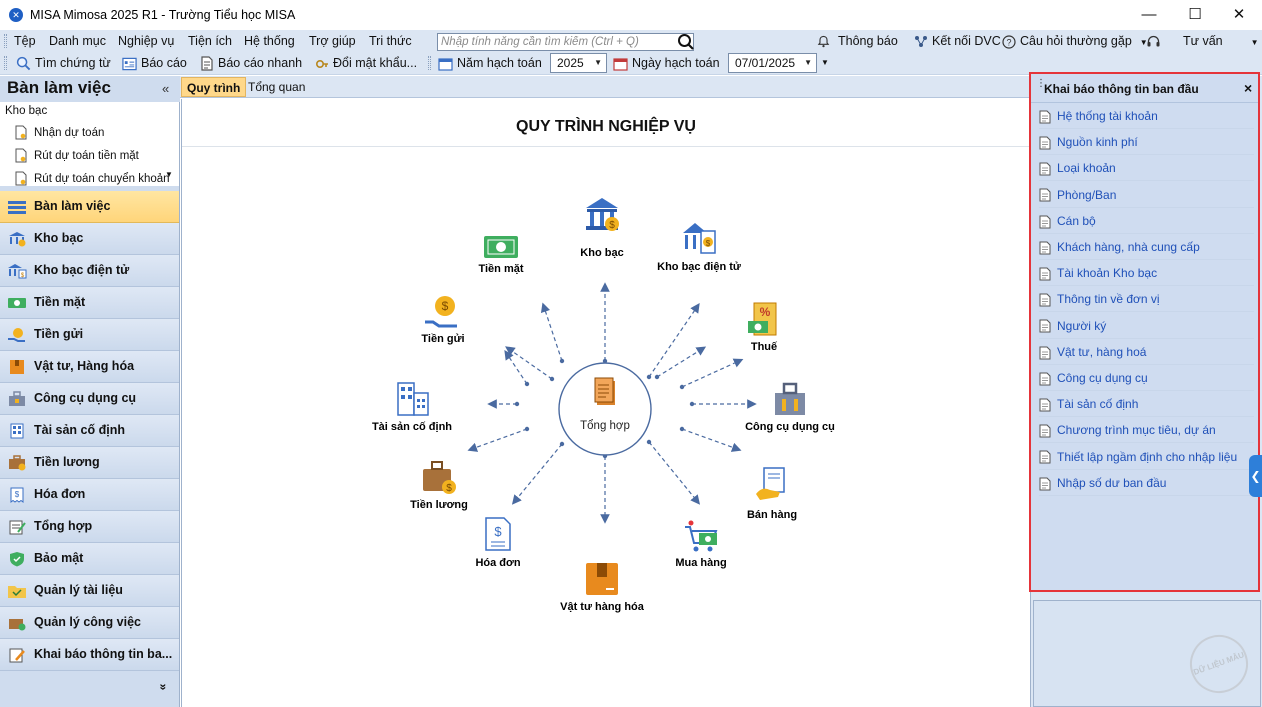  What do you see at coordinates (89, 399) in the screenshot?
I see `nav-tools: Công cụ dụng cụ` at bounding box center [89, 399].